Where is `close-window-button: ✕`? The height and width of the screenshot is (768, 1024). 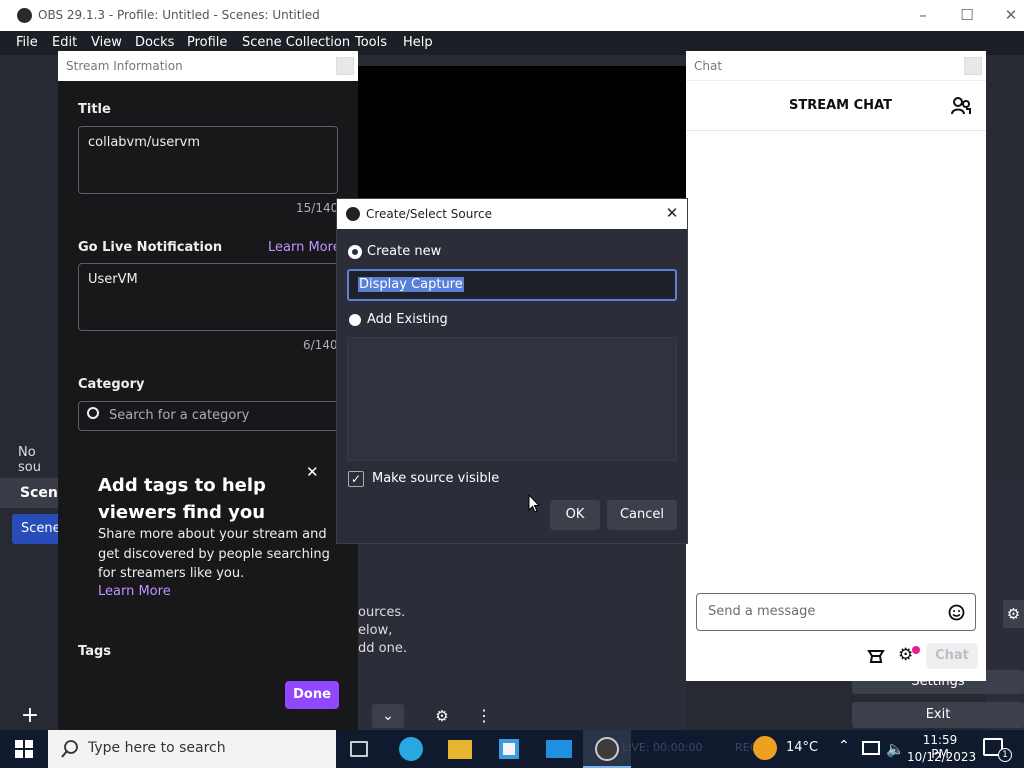 close-window-button: ✕ is located at coordinates (1010, 15).